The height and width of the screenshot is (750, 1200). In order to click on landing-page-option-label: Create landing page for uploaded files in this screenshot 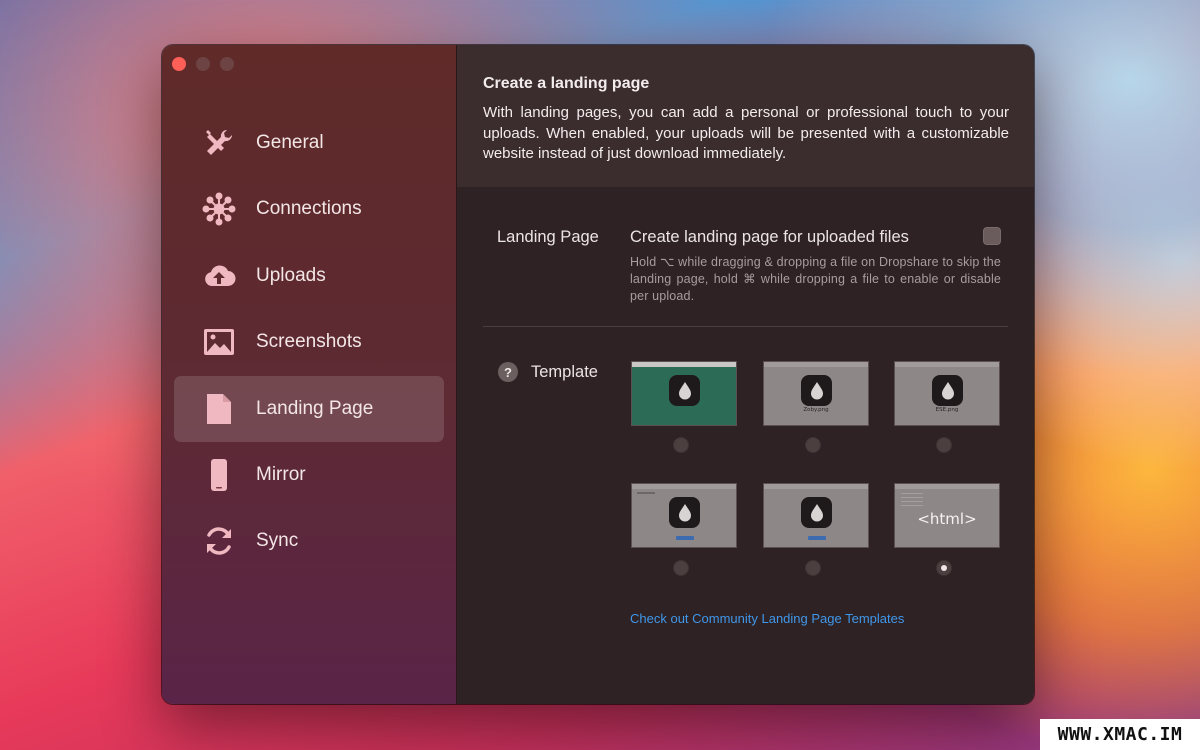, I will do `click(769, 237)`.